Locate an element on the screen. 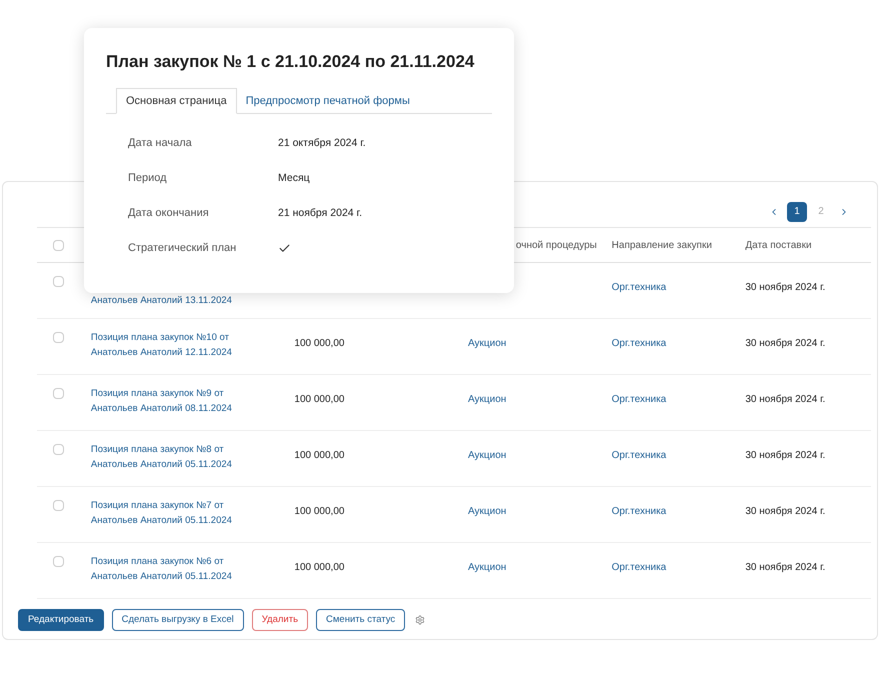 This screenshot has width=880, height=674. field-value: 21 ноября 2024 г. is located at coordinates (320, 213).